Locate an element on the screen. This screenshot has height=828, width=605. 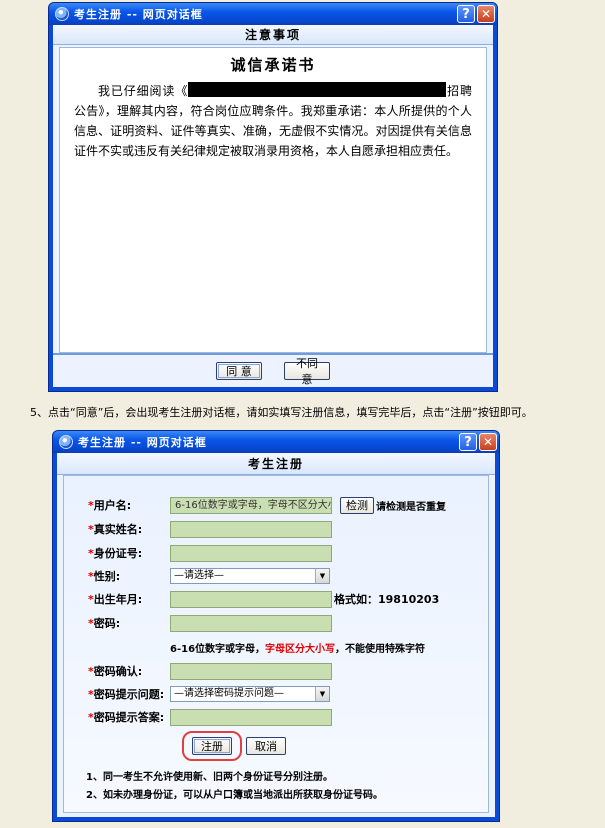
register-header: 考生注册 is located at coordinates (276, 464).